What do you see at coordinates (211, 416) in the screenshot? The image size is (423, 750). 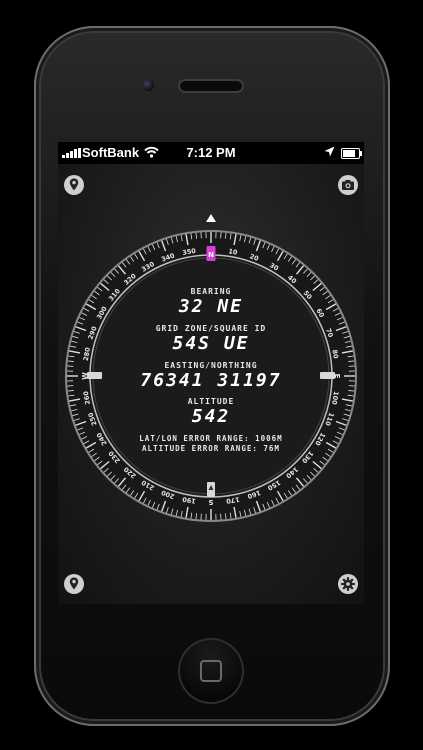 I see `altitude-value: 542` at bounding box center [211, 416].